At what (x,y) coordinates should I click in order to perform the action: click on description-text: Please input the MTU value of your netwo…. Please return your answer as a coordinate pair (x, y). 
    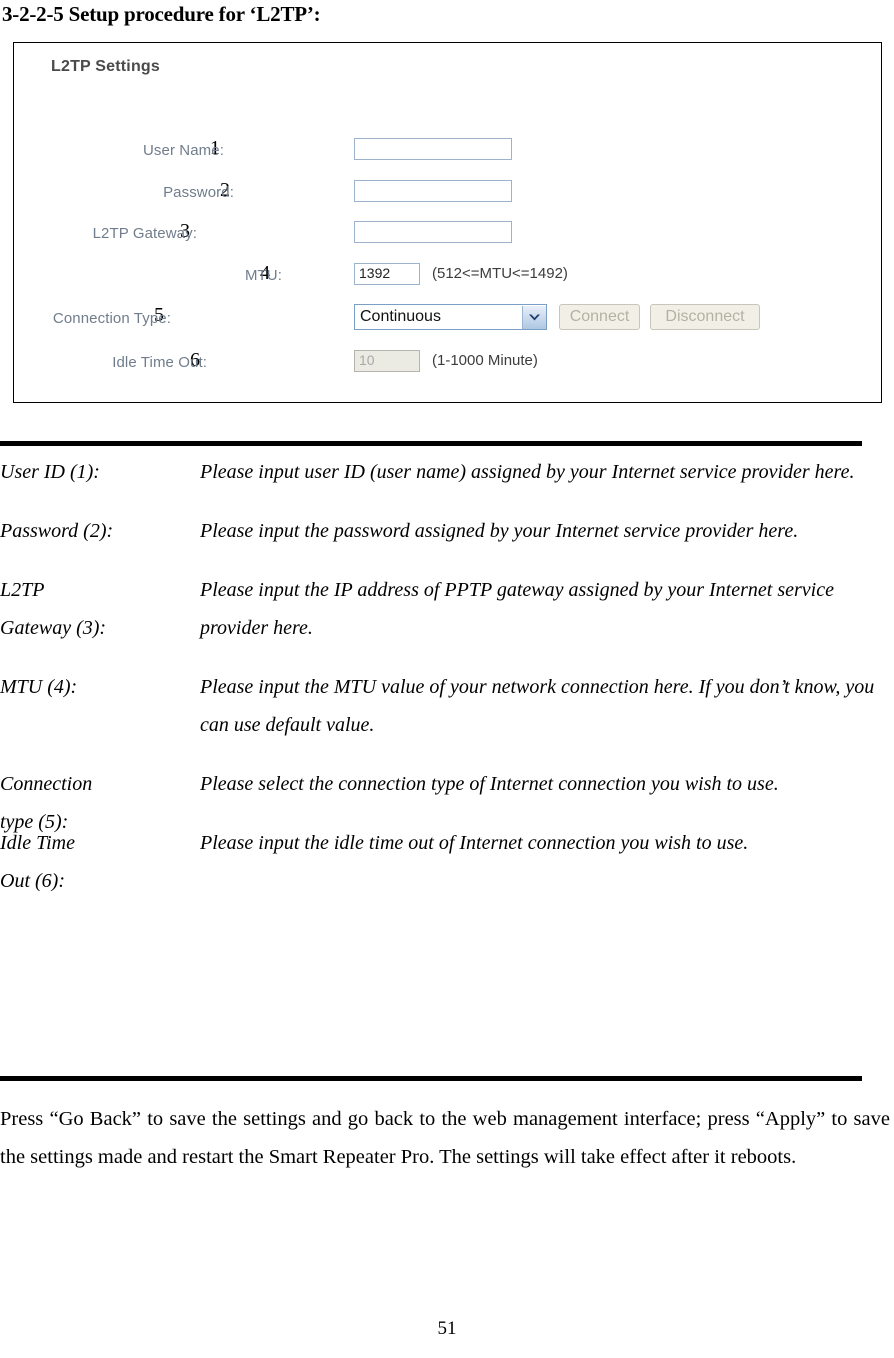
    Looking at the image, I should click on (537, 706).